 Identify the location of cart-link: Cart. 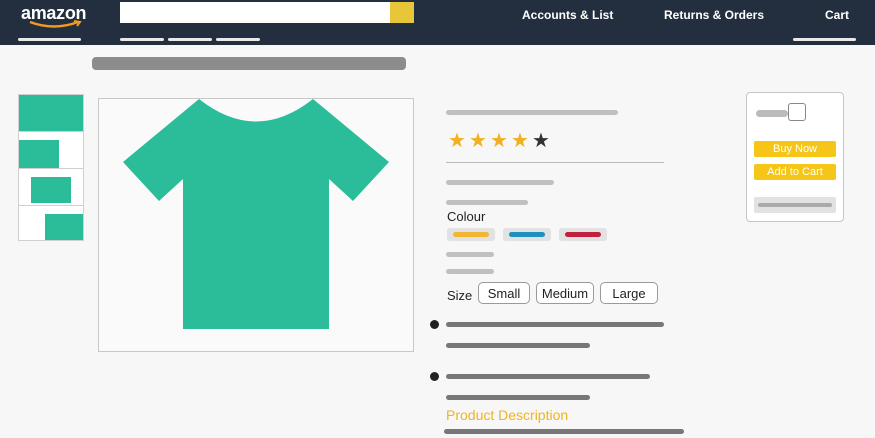
(837, 15).